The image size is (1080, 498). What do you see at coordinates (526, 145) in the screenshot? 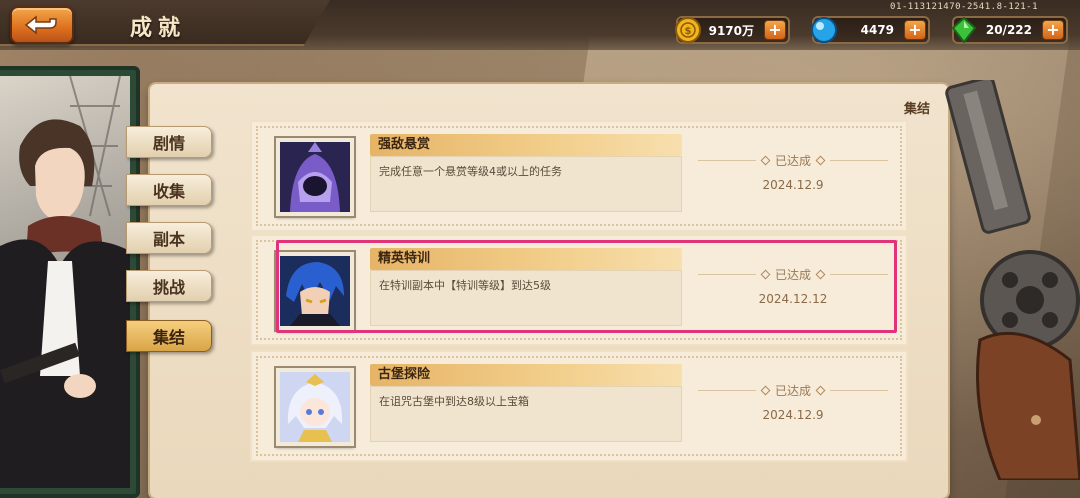
I see `achievement-title: 强敌悬赏` at bounding box center [526, 145].